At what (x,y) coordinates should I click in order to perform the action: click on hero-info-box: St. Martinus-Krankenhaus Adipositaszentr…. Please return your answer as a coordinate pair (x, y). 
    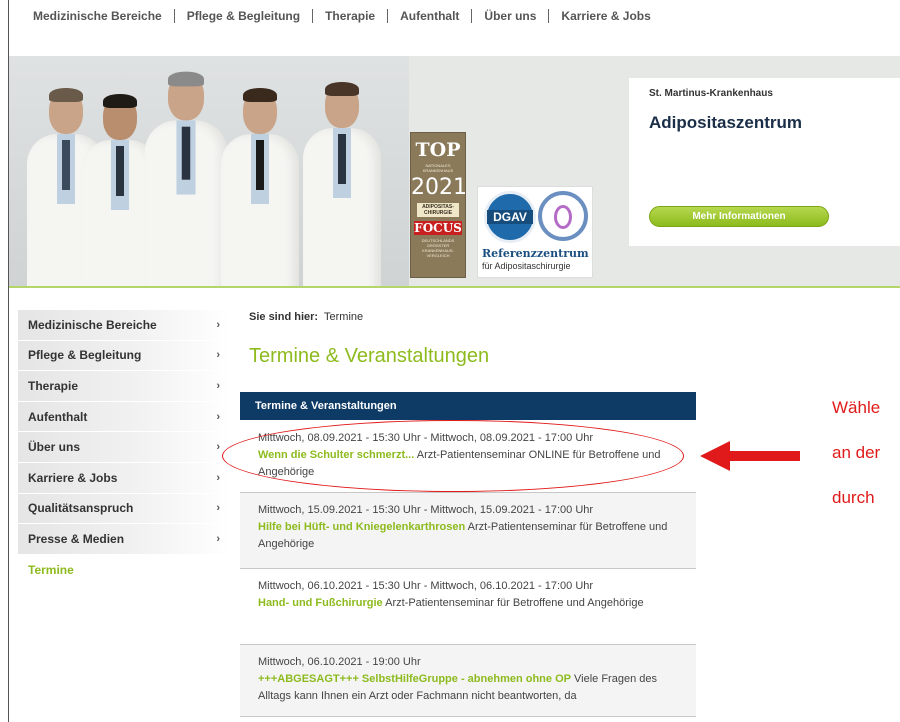
    Looking at the image, I should click on (764, 162).